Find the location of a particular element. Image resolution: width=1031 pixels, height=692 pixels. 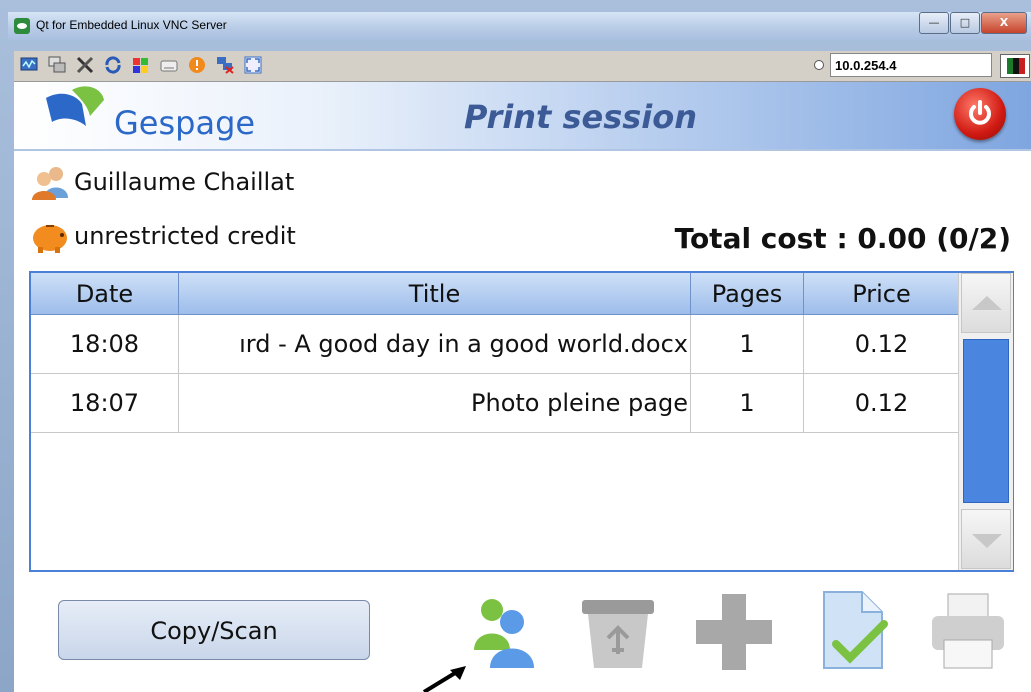

gespage-logo: Gespage is located at coordinates (162, 114).